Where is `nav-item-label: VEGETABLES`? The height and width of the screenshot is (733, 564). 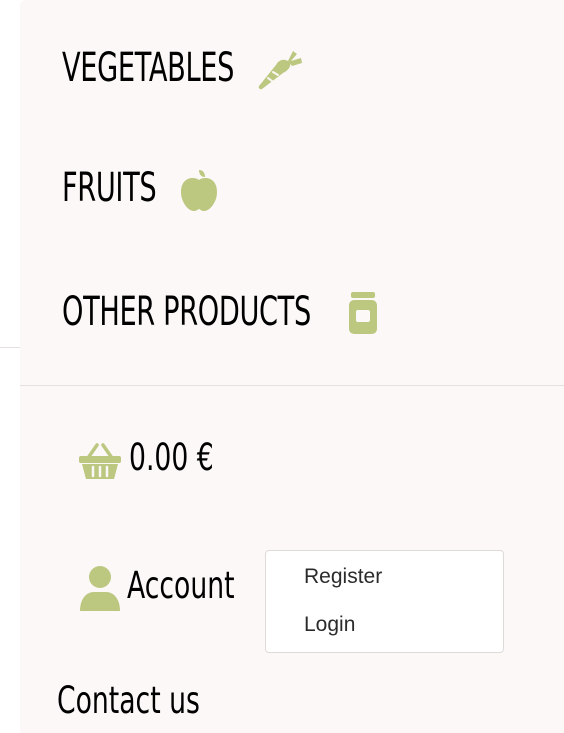 nav-item-label: VEGETABLES is located at coordinates (148, 68).